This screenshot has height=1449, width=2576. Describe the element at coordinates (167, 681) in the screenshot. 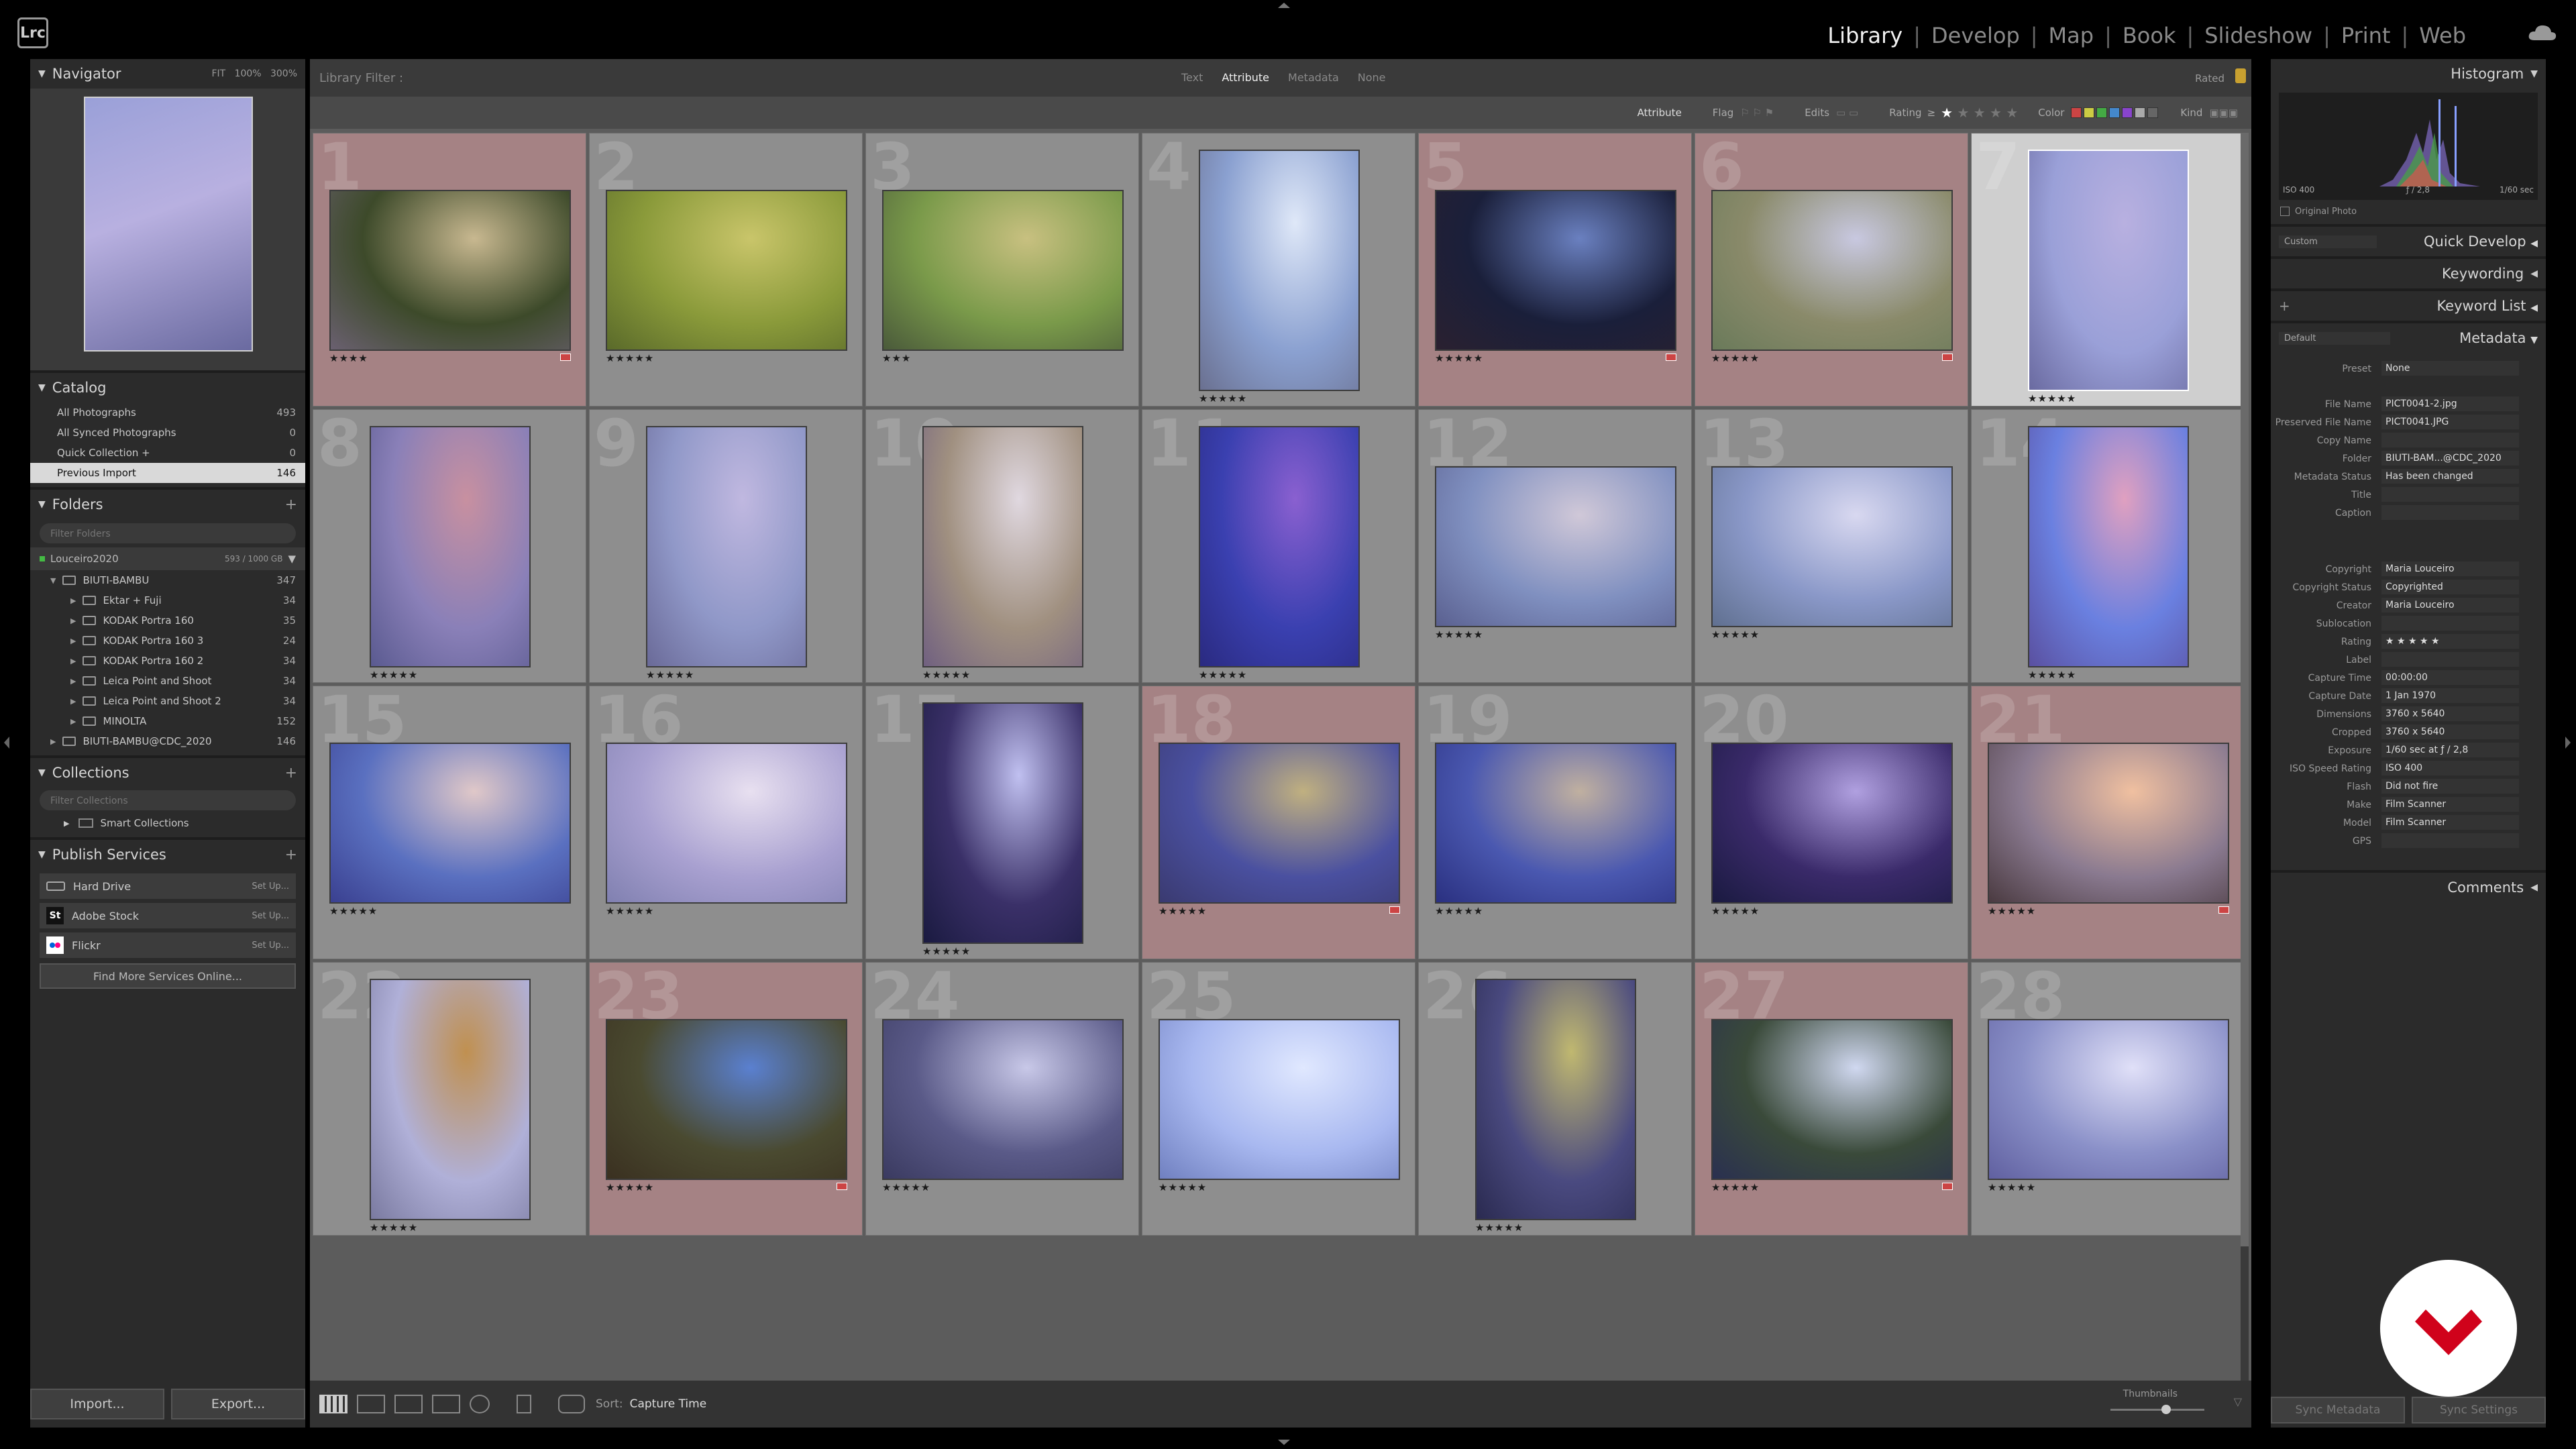

I see `folder-item: ▶ Leica Point and Shoot 34` at that location.